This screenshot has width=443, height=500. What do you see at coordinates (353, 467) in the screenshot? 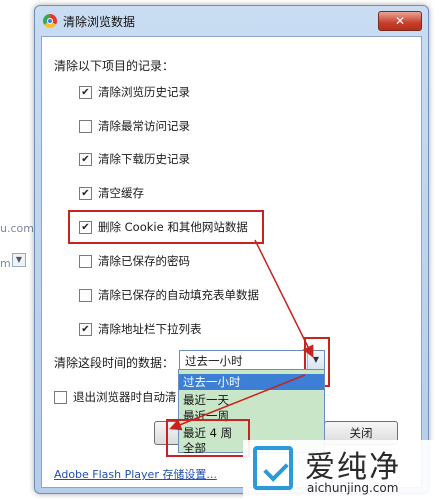
I see `watermark-title: 爱纯净` at bounding box center [353, 467].